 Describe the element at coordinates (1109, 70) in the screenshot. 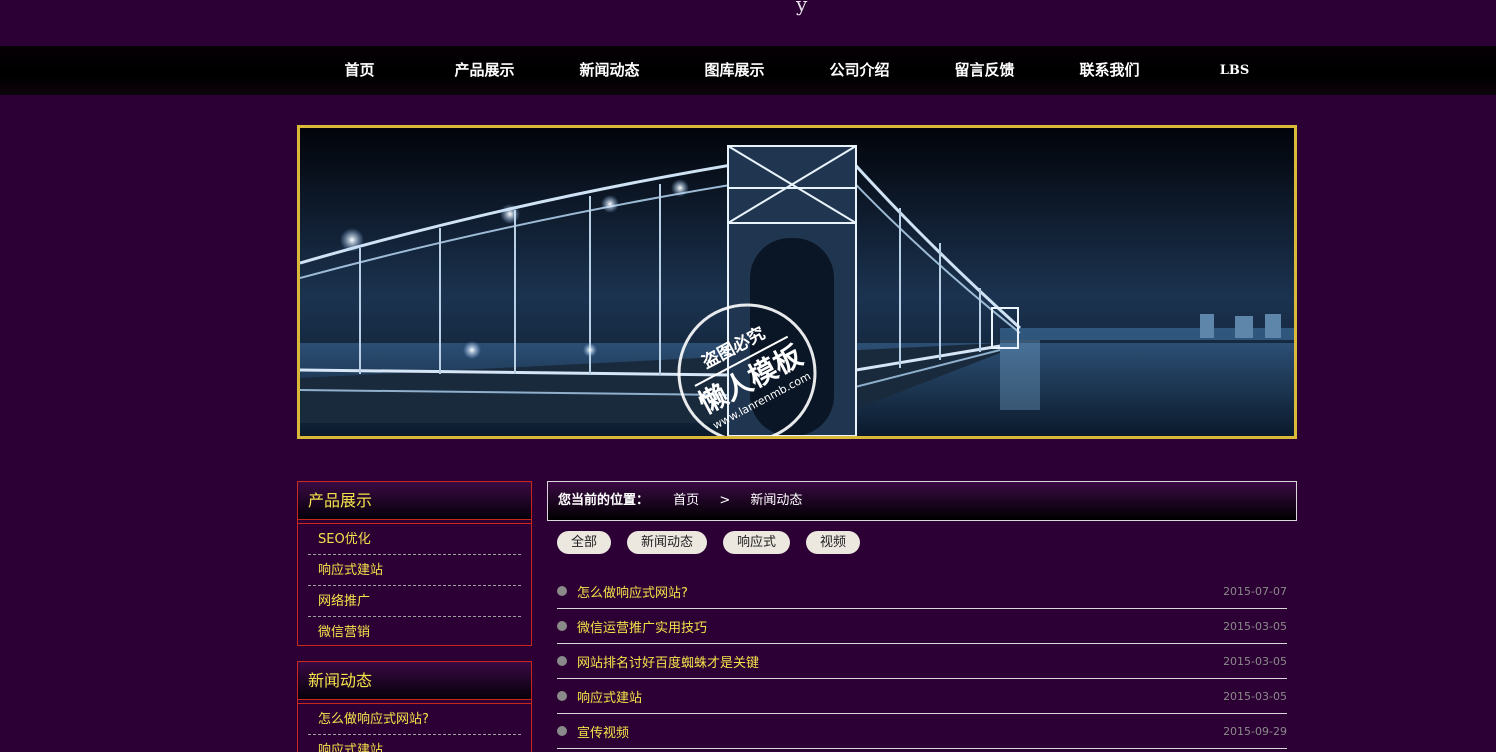

I see `nav-item-contact: 联系我们` at that location.